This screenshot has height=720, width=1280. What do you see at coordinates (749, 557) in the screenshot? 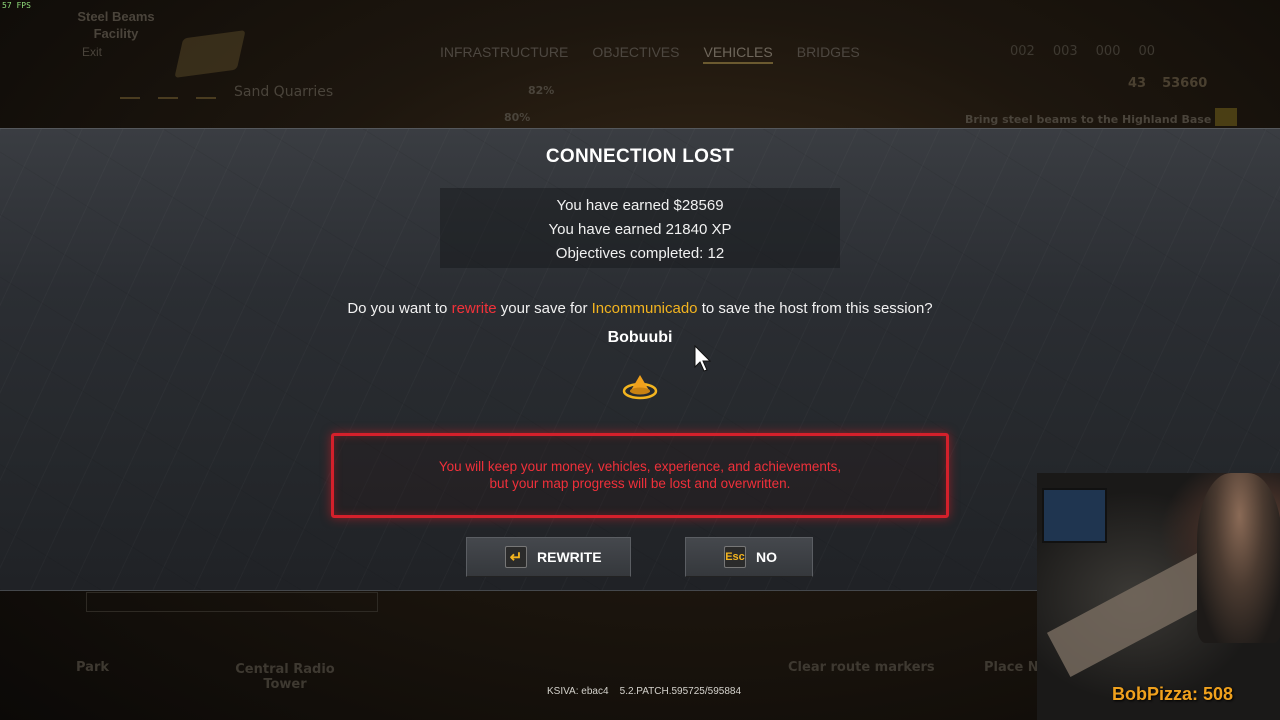
I see `no-button: Esc NO` at bounding box center [749, 557].